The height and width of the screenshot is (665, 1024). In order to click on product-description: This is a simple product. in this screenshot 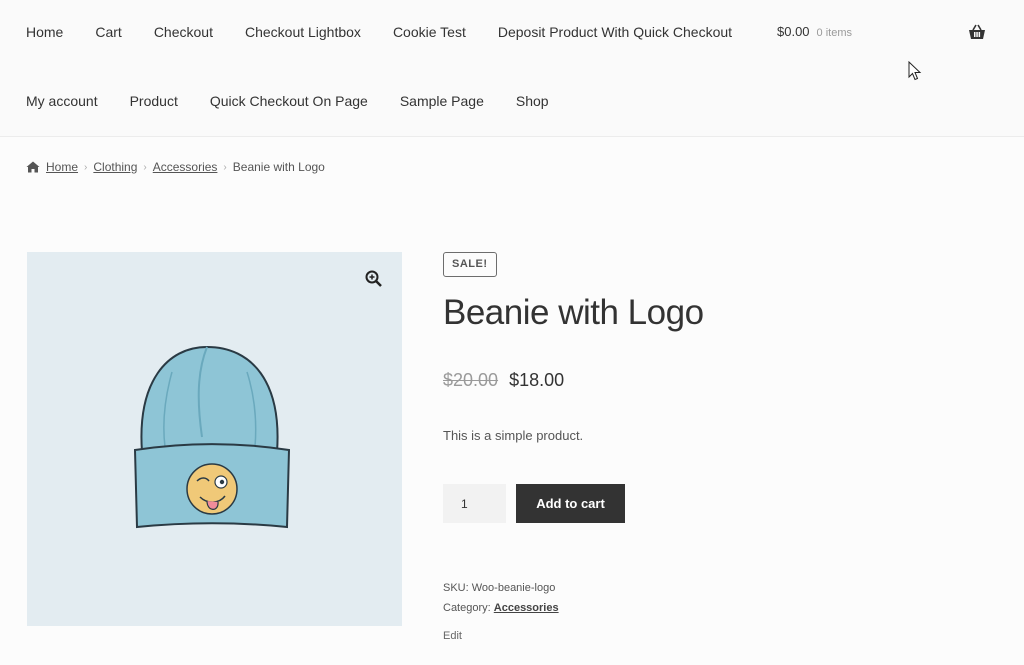, I will do `click(513, 435)`.